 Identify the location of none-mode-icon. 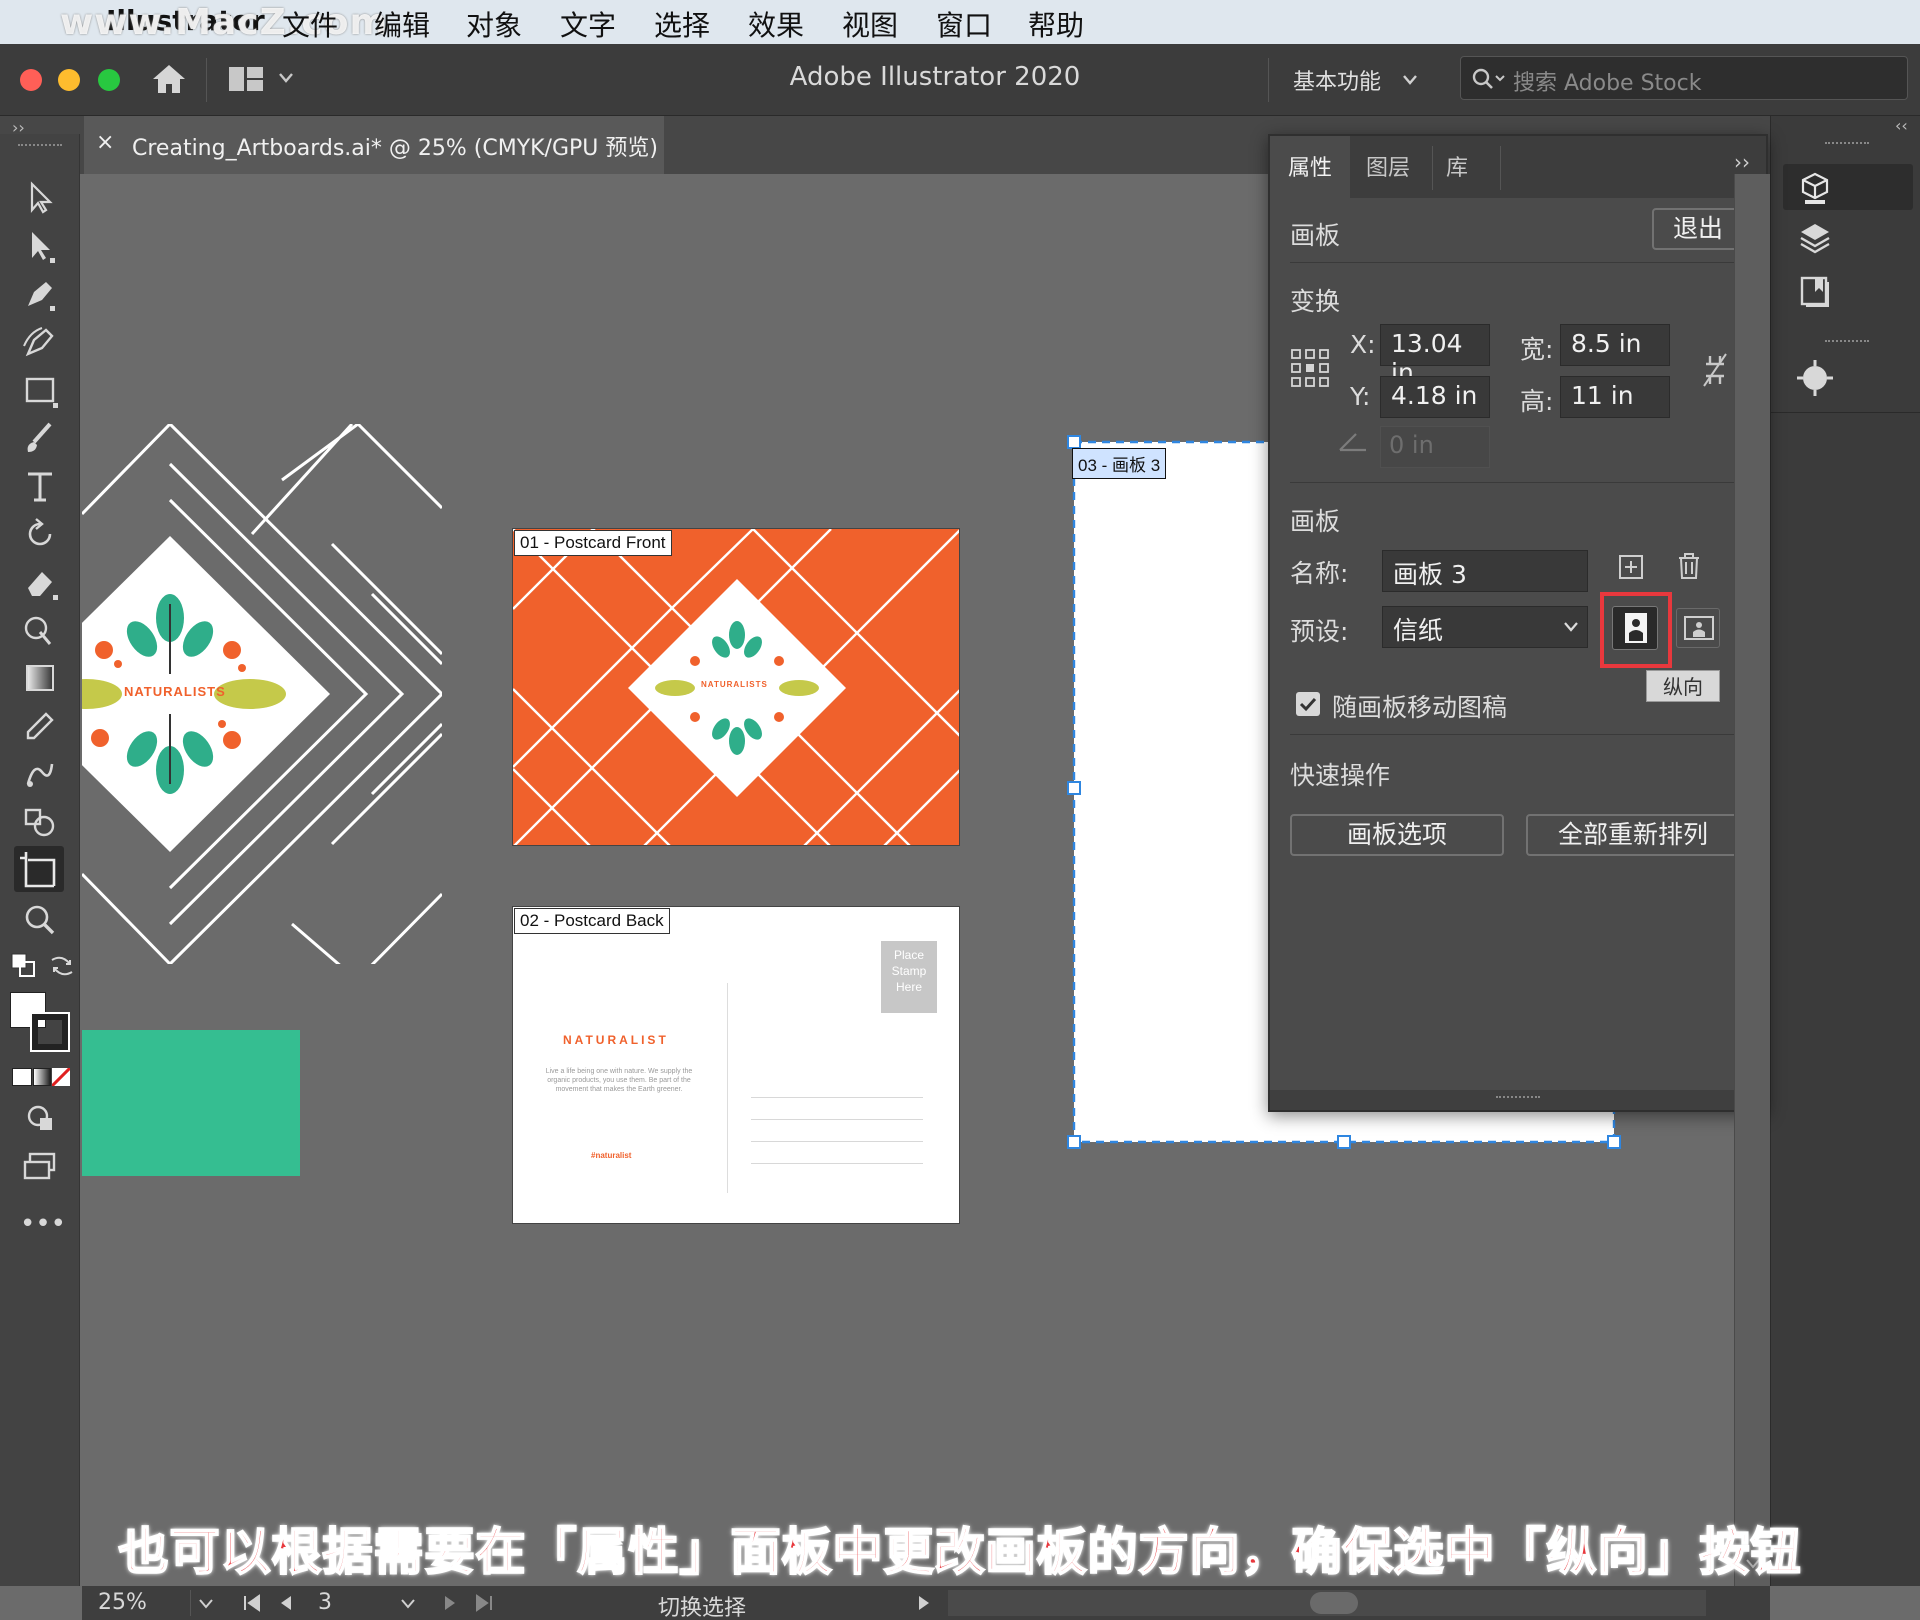
(61, 1077).